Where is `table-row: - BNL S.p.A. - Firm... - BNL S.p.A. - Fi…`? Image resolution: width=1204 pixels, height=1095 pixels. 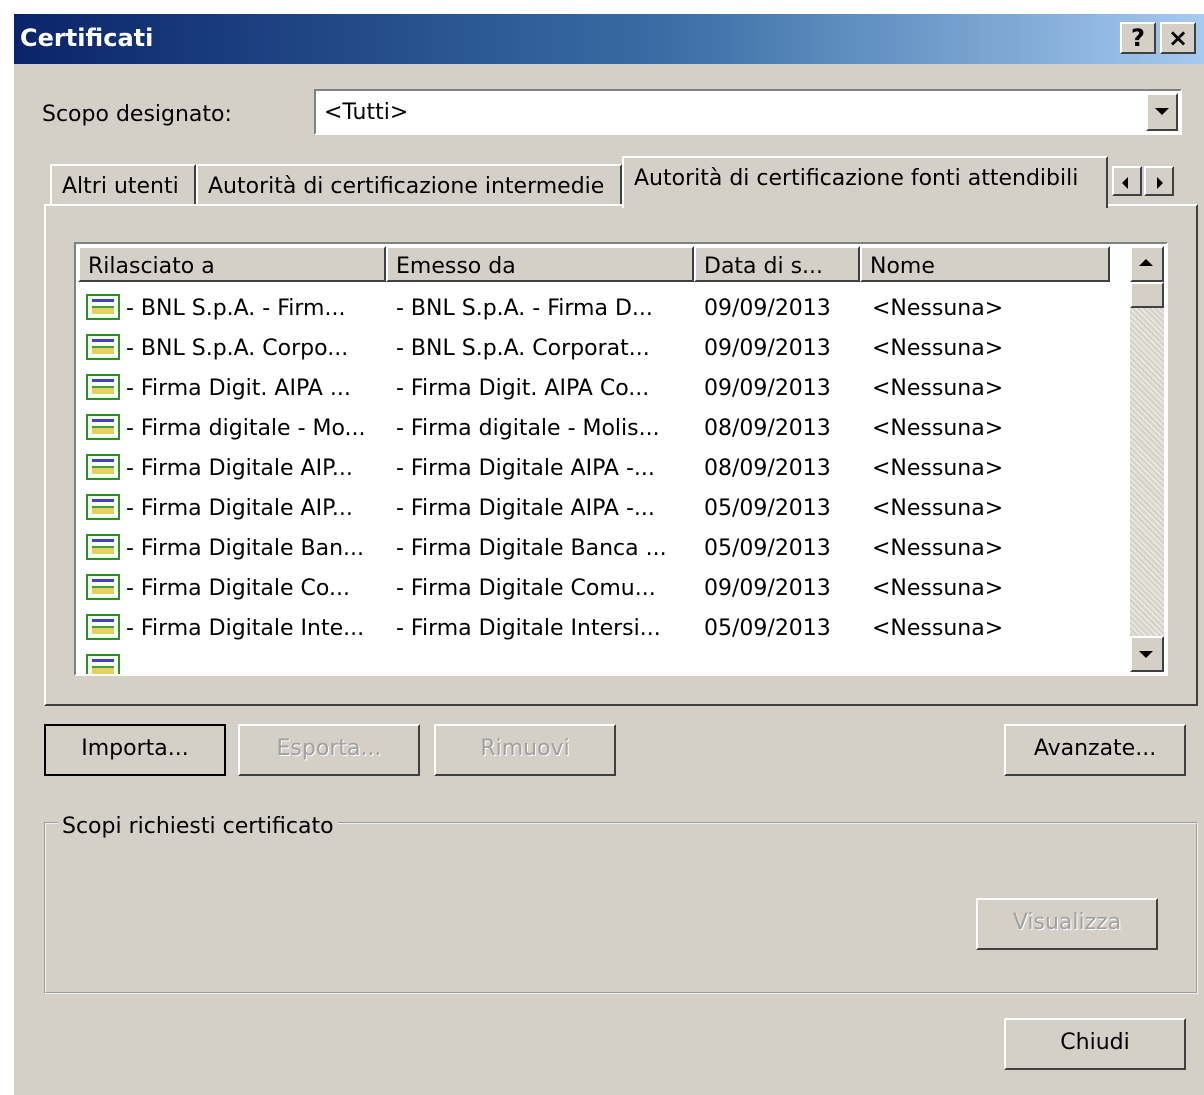 table-row: - BNL S.p.A. - Firm... - BNL S.p.A. - Fi… is located at coordinates (591, 308).